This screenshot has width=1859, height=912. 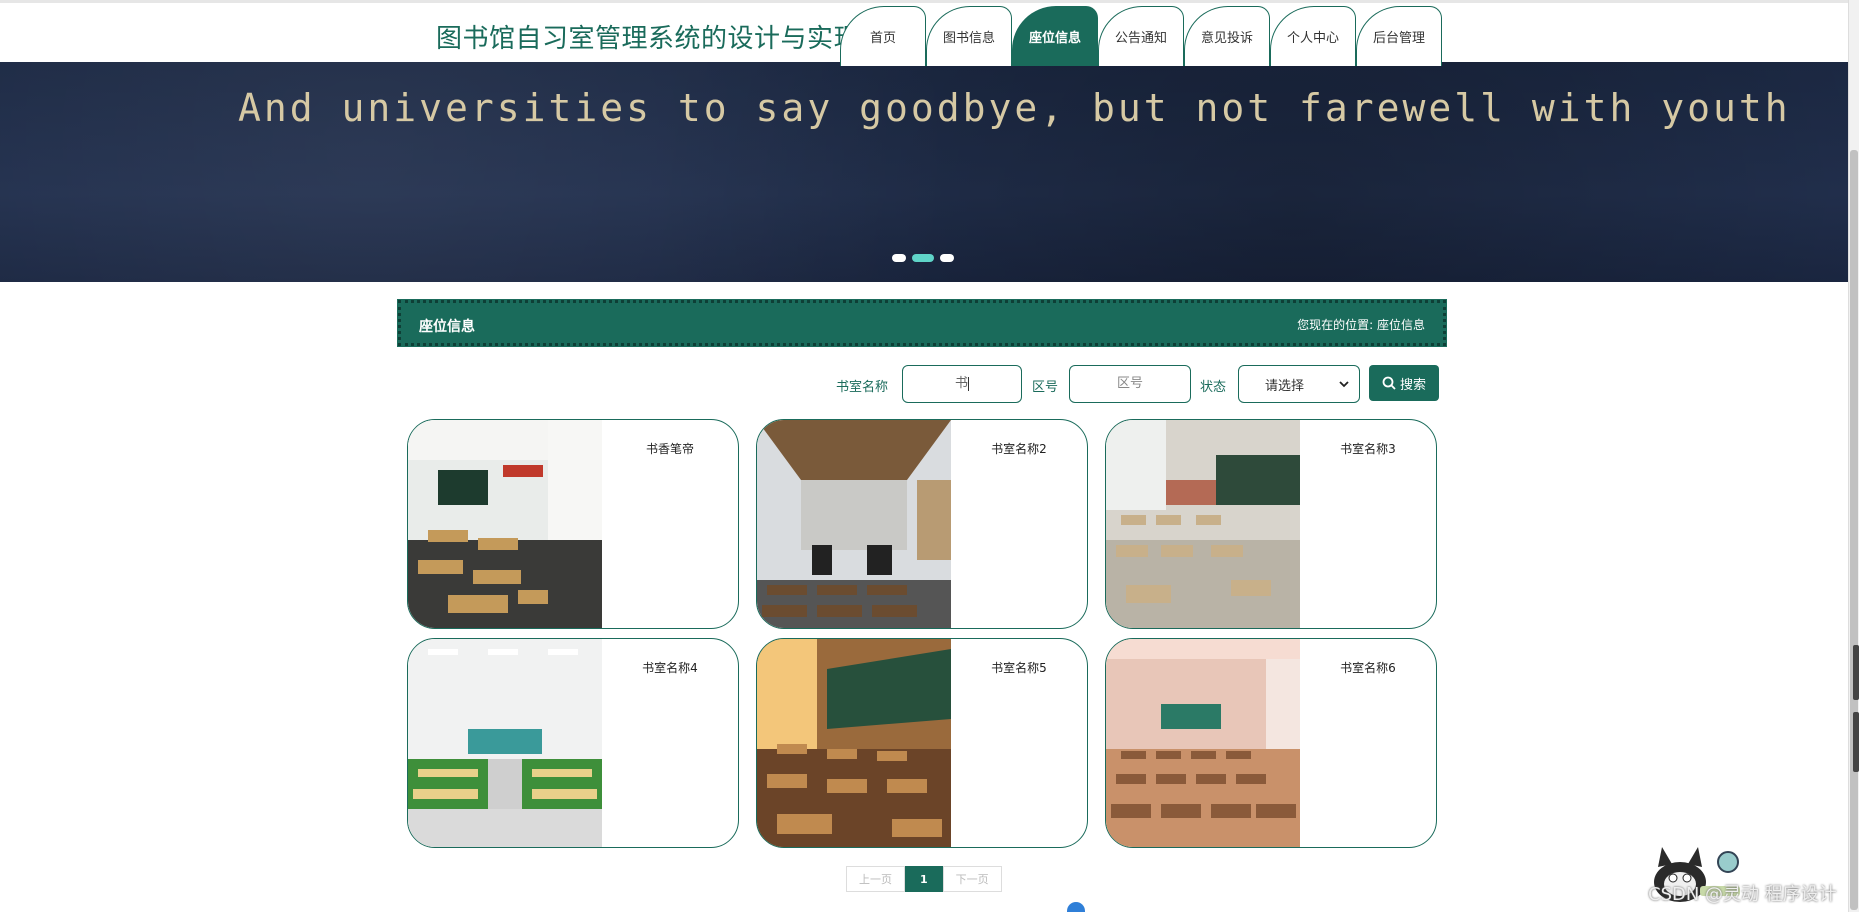 What do you see at coordinates (1227, 36) in the screenshot?
I see `nav-complaints: 意见投诉` at bounding box center [1227, 36].